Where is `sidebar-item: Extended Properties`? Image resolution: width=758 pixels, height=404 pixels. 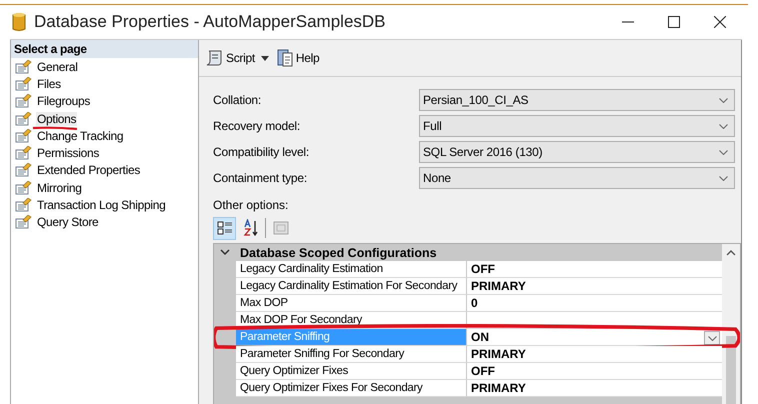
sidebar-item: Extended Properties is located at coordinates (89, 170).